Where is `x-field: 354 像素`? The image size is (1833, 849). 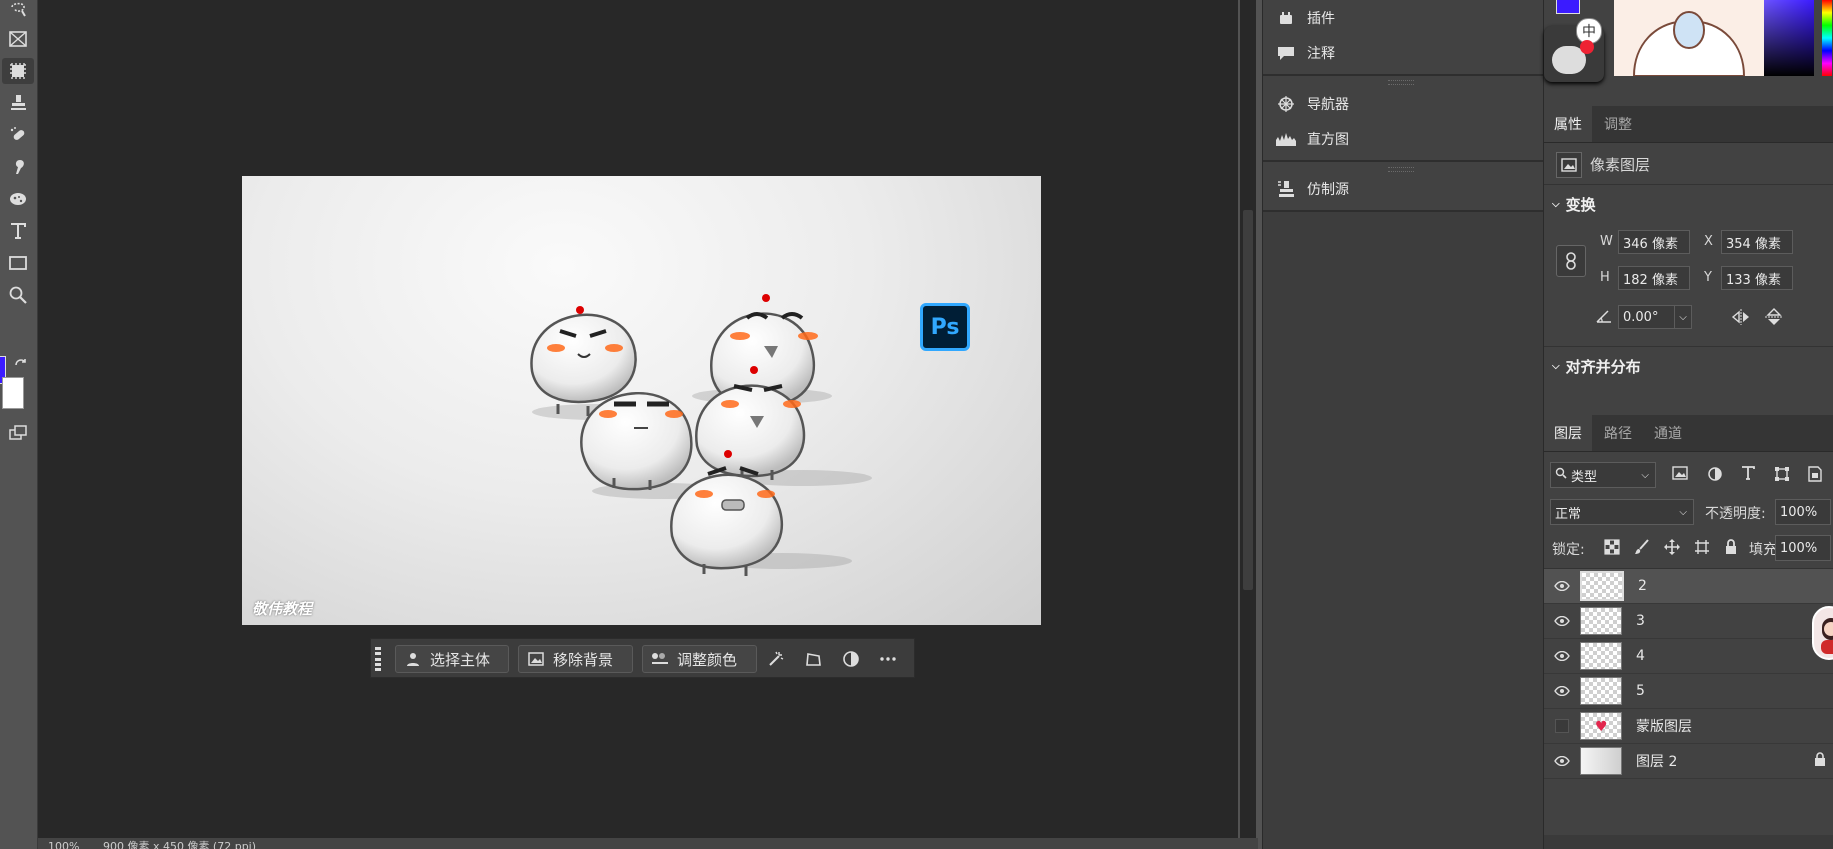
x-field: 354 像素 is located at coordinates (1757, 242).